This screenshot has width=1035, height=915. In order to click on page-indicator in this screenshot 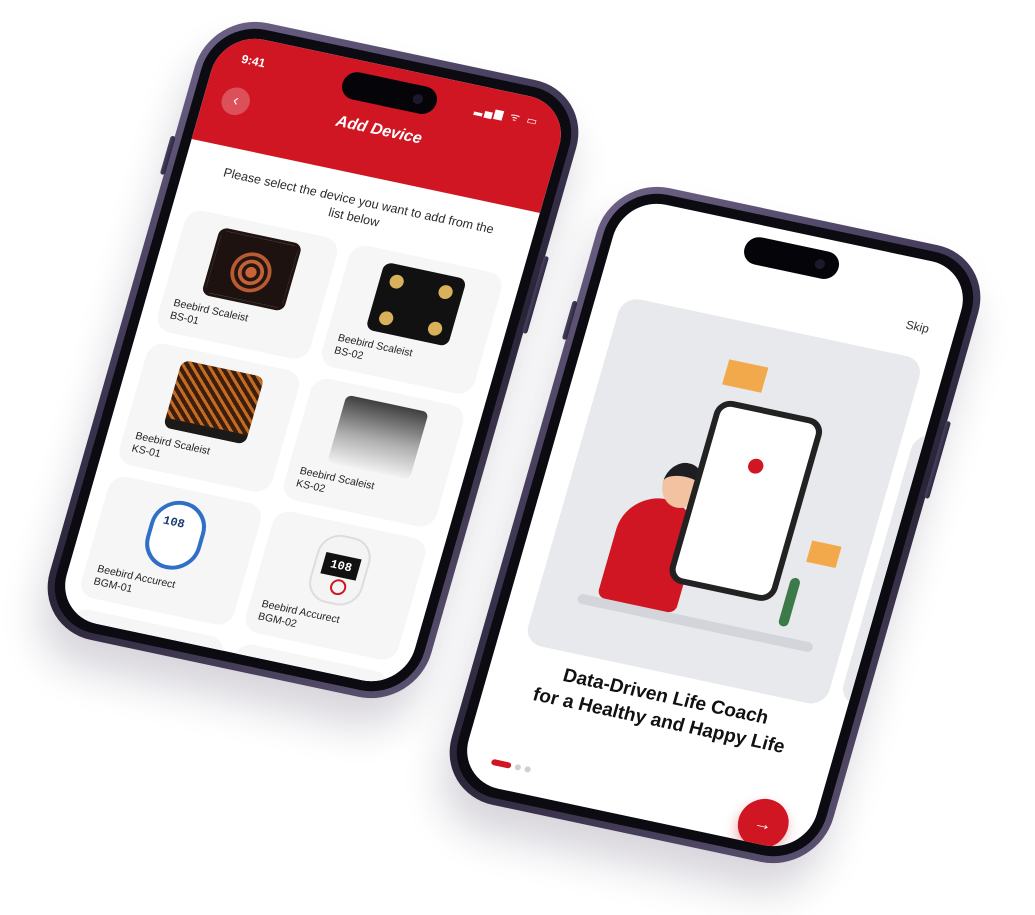, I will do `click(511, 765)`.